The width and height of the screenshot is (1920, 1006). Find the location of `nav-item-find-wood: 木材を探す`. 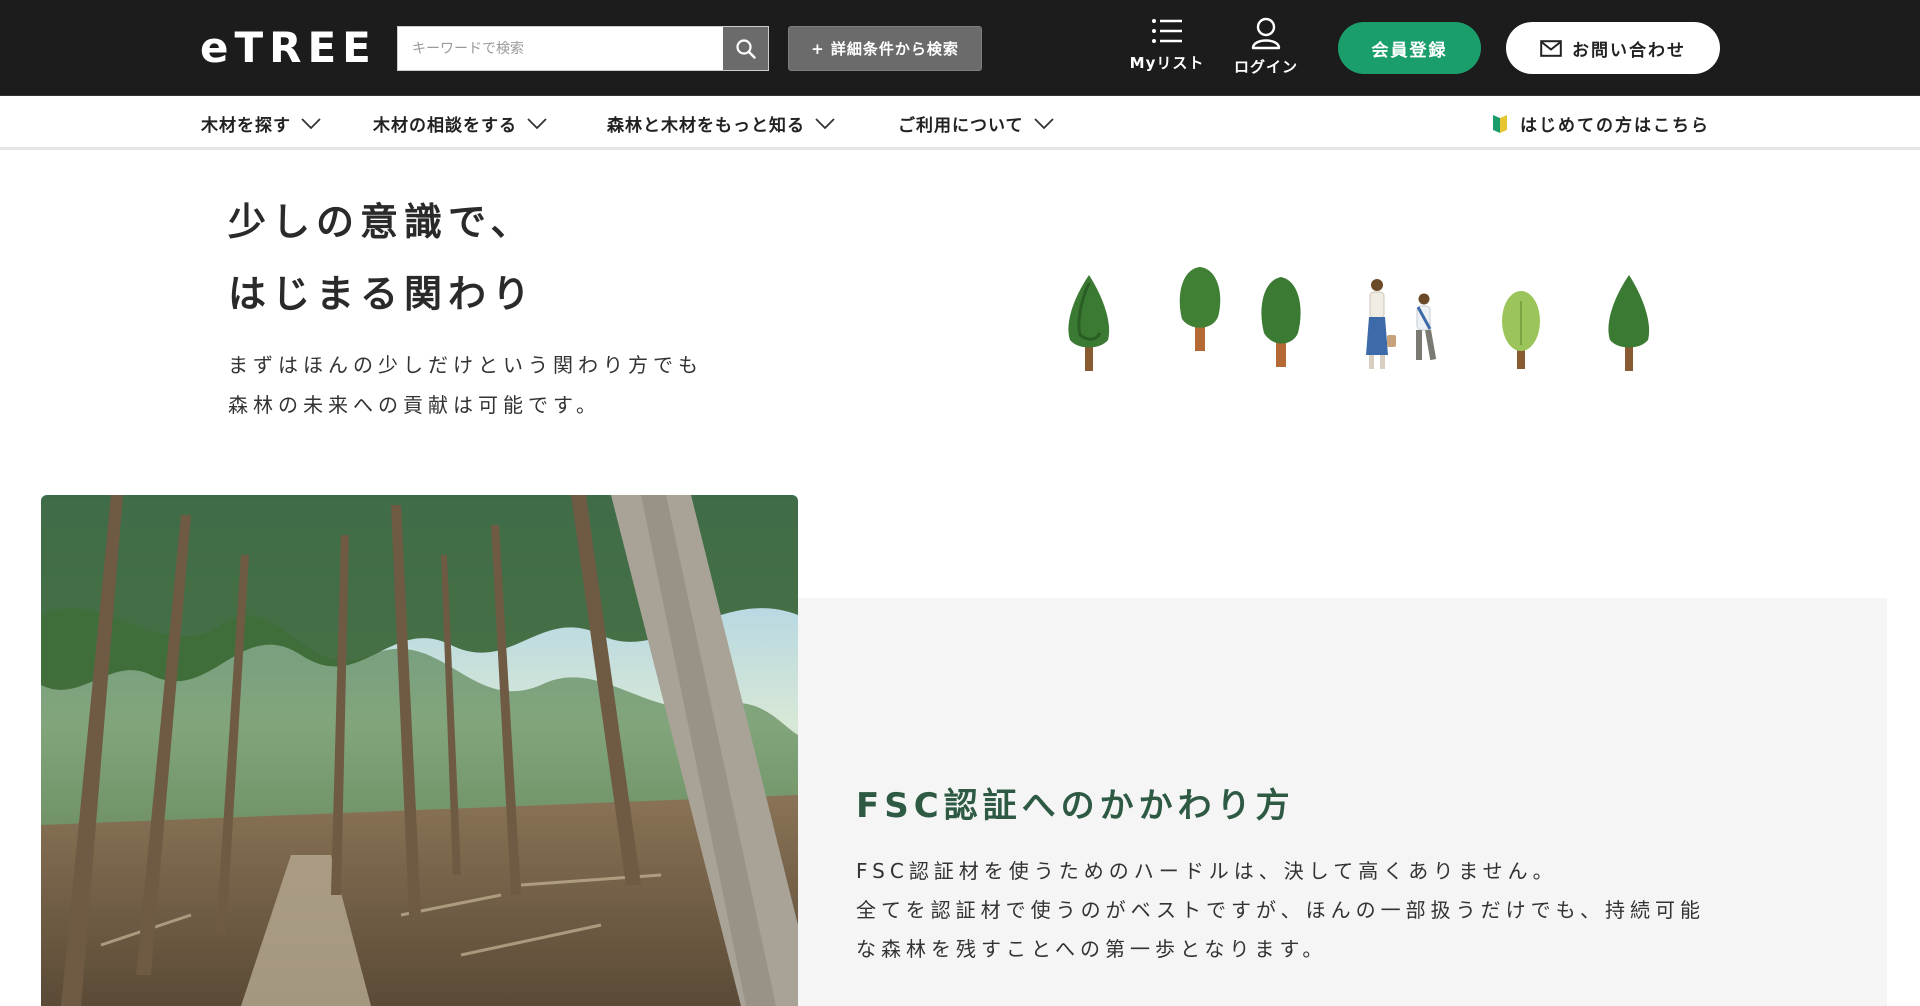

nav-item-find-wood: 木材を探す is located at coordinates (261, 123).